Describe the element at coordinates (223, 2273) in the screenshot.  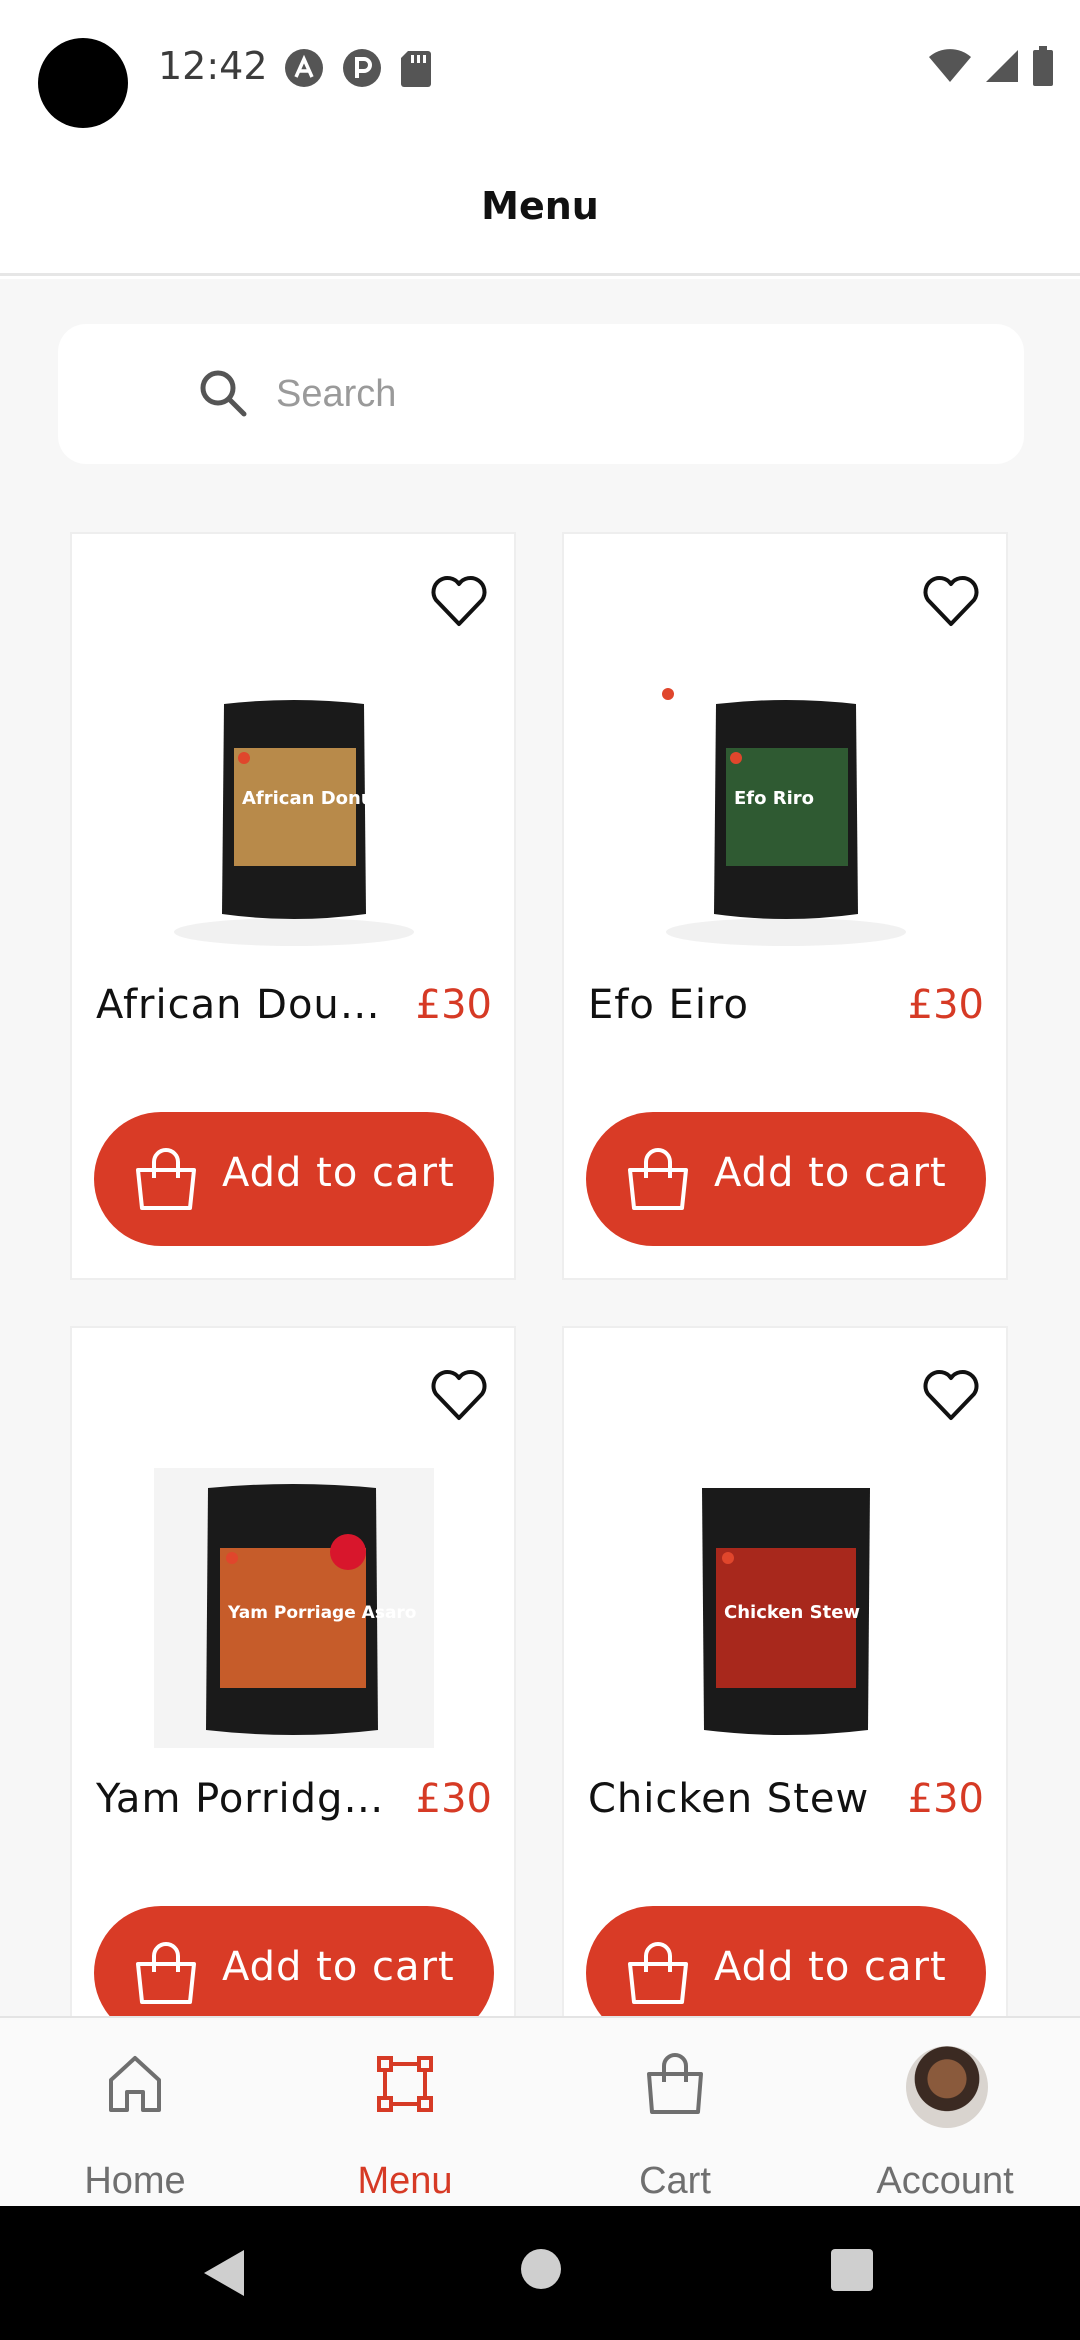
I see `back-icon` at that location.